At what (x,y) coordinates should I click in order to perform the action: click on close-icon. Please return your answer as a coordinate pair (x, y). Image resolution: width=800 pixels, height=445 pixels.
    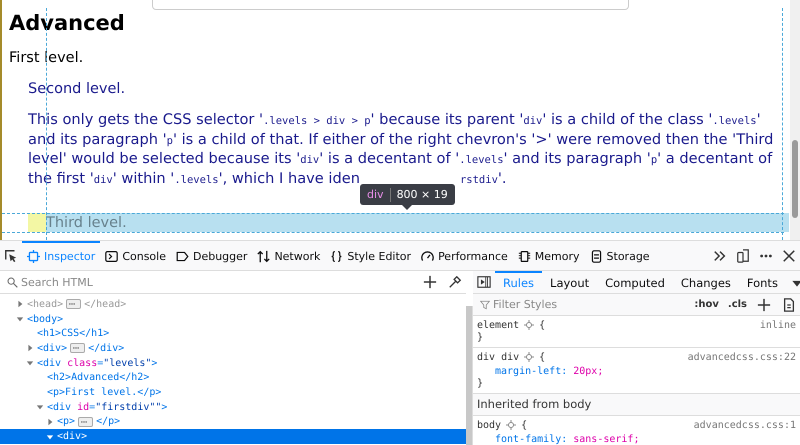
    Looking at the image, I should click on (789, 255).